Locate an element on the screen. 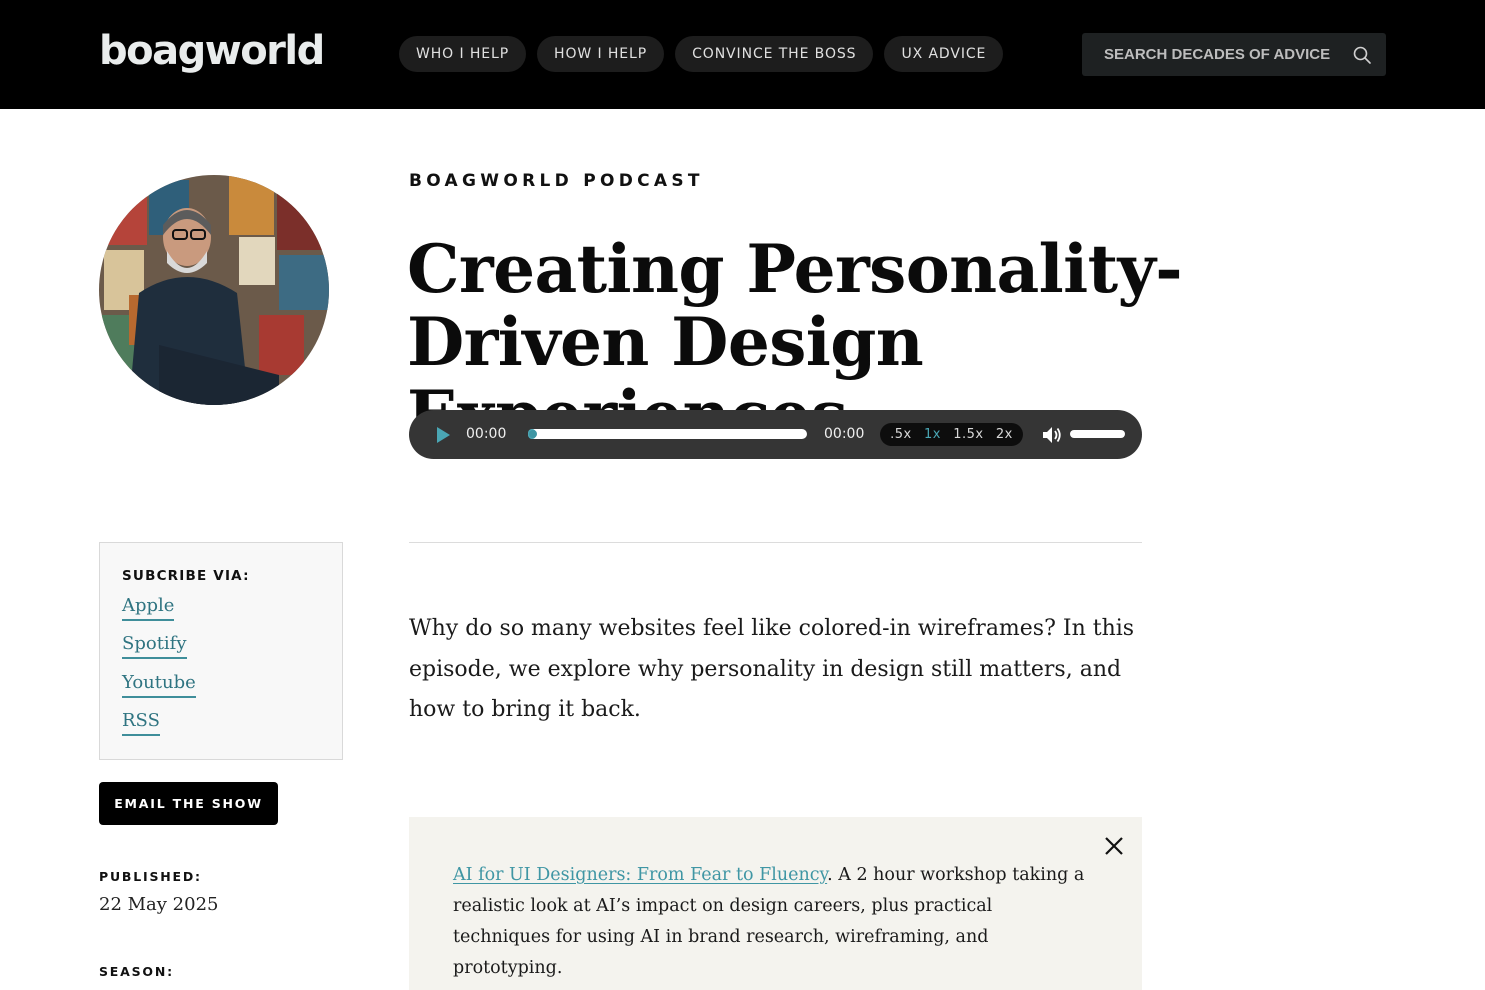  audio-player: 00:00 00:00 .5x 1x 1.5x 2x is located at coordinates (775, 434).